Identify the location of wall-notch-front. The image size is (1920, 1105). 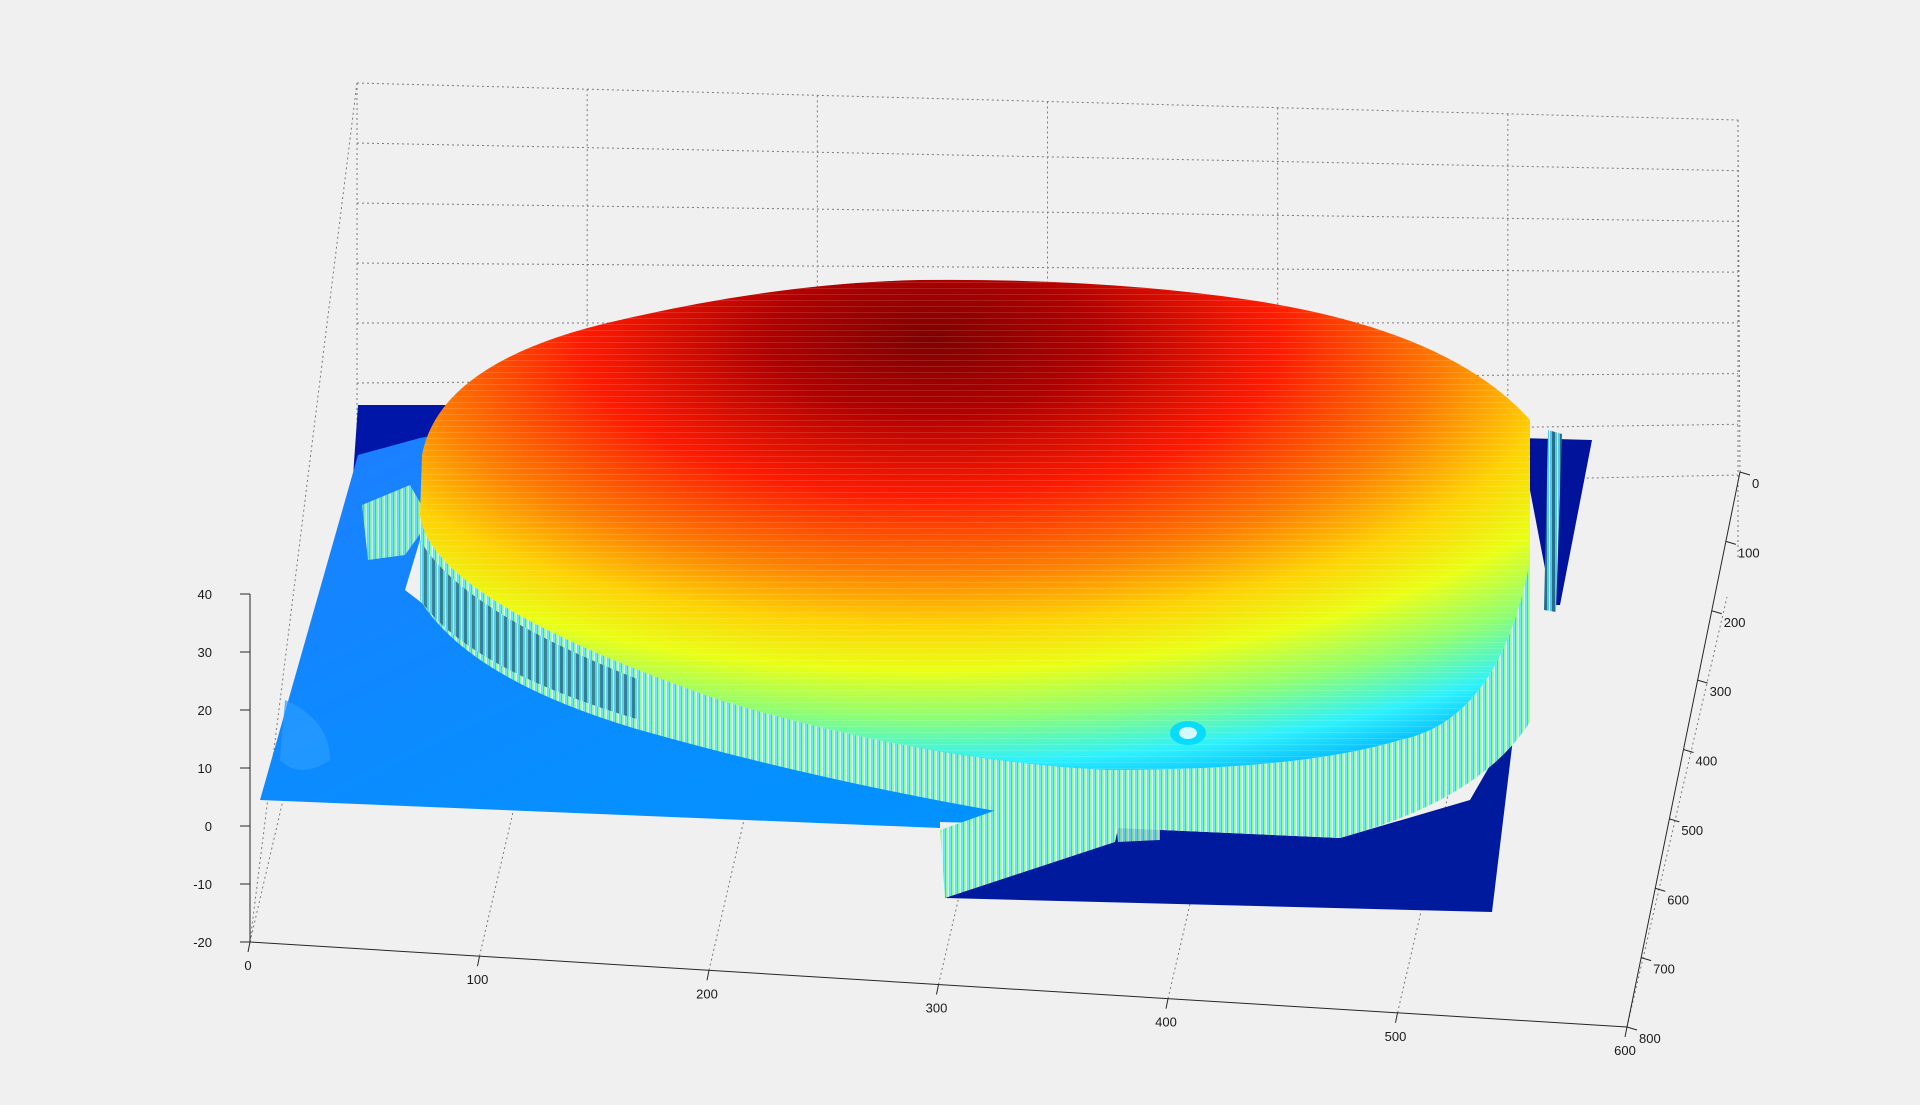
(1135, 803).